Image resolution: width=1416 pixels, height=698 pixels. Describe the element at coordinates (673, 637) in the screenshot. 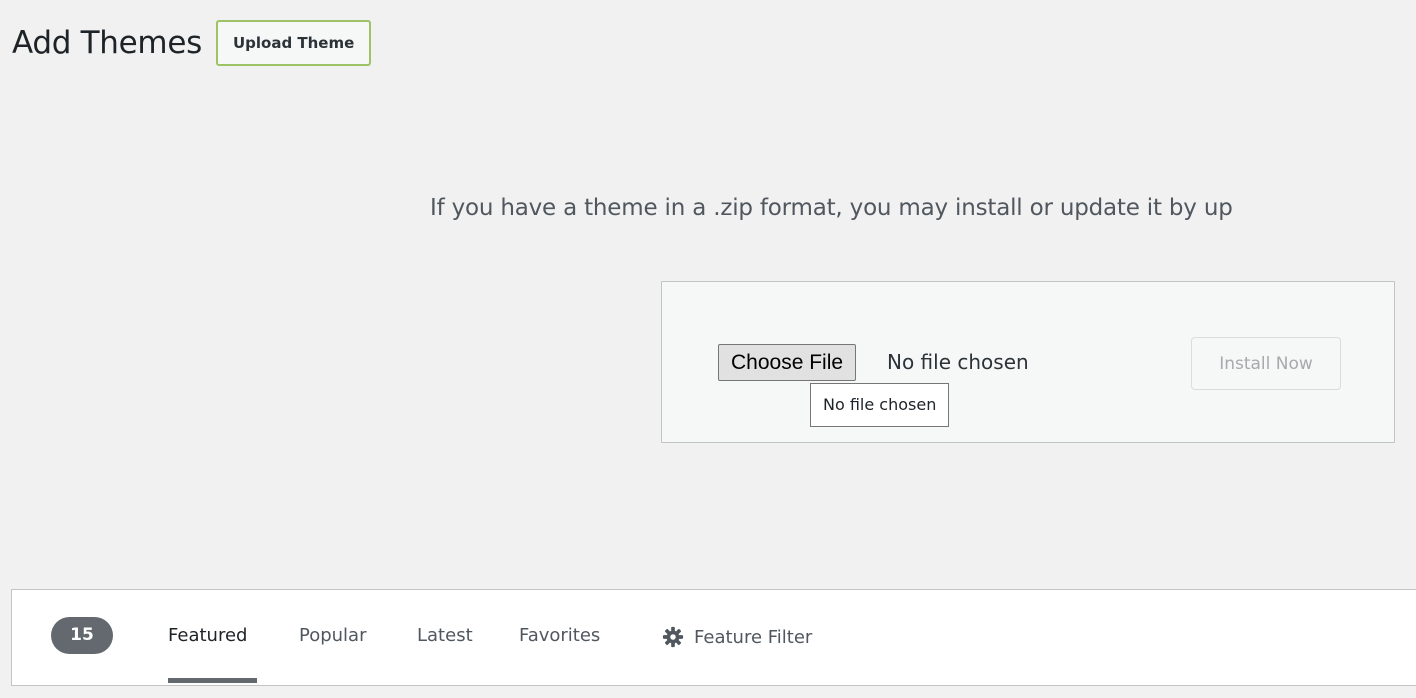

I see `gear-icon` at that location.